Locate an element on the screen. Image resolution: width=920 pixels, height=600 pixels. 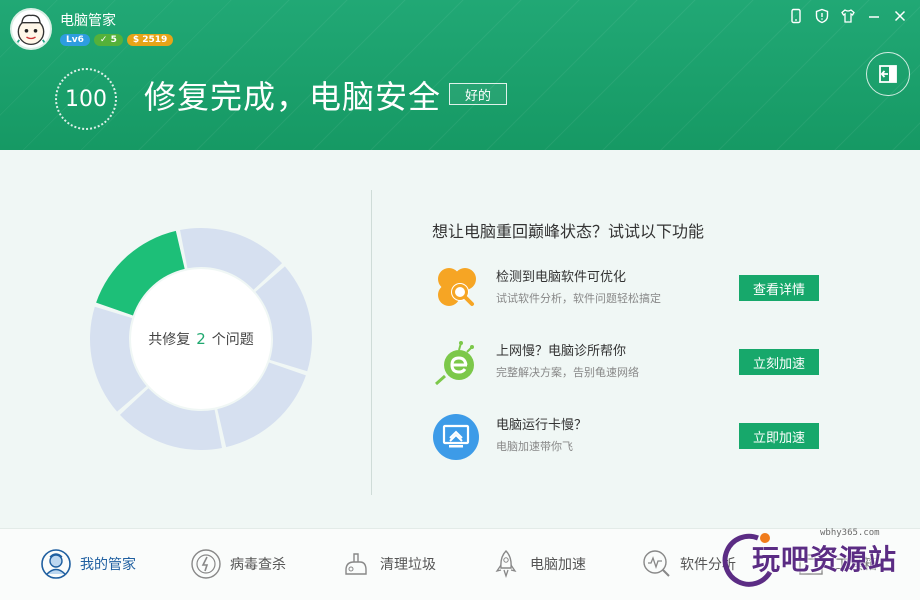
minimize-icon is located at coordinates (874, 16).